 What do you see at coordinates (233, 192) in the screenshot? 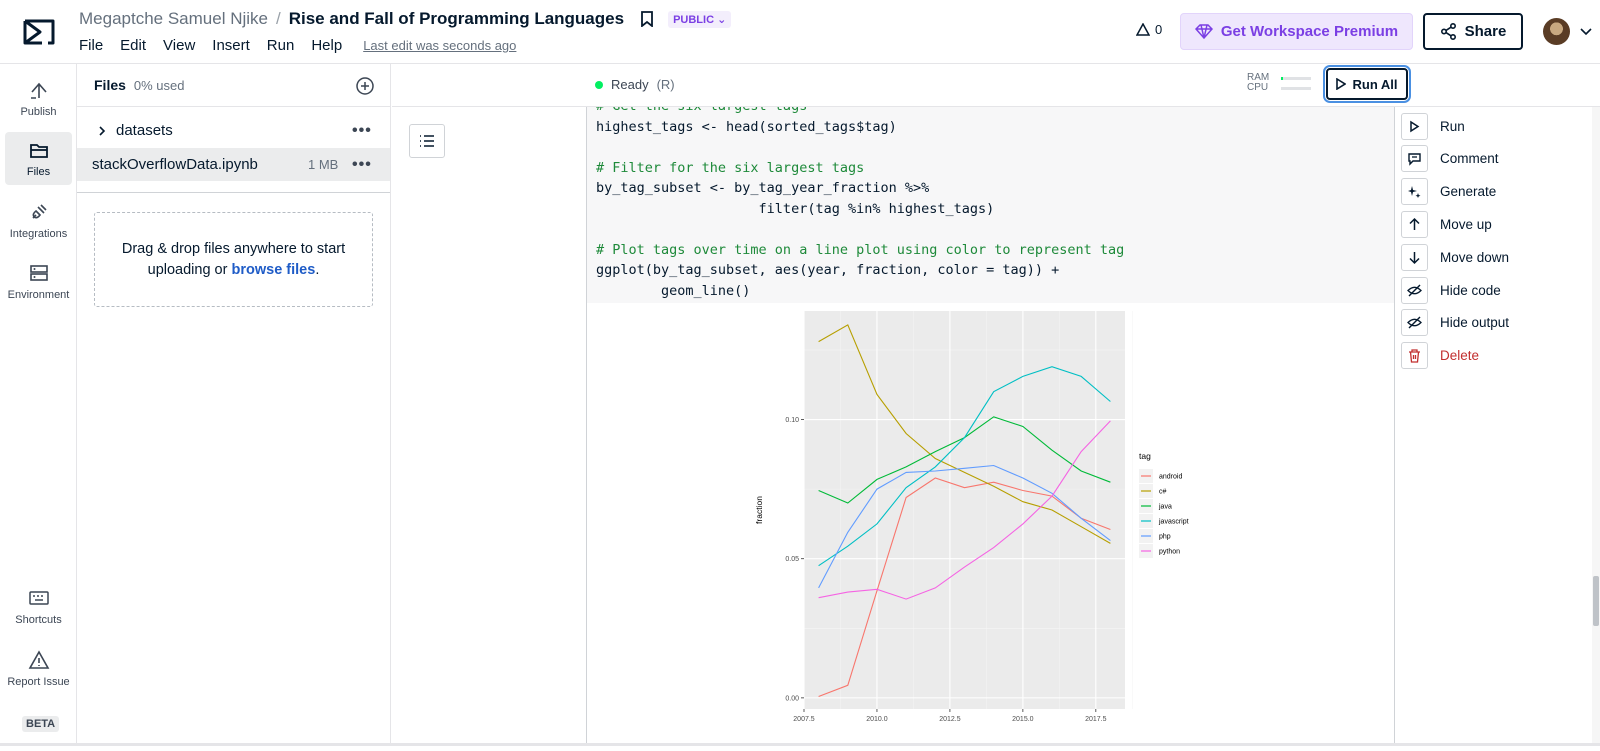
I see `panel-divider` at bounding box center [233, 192].